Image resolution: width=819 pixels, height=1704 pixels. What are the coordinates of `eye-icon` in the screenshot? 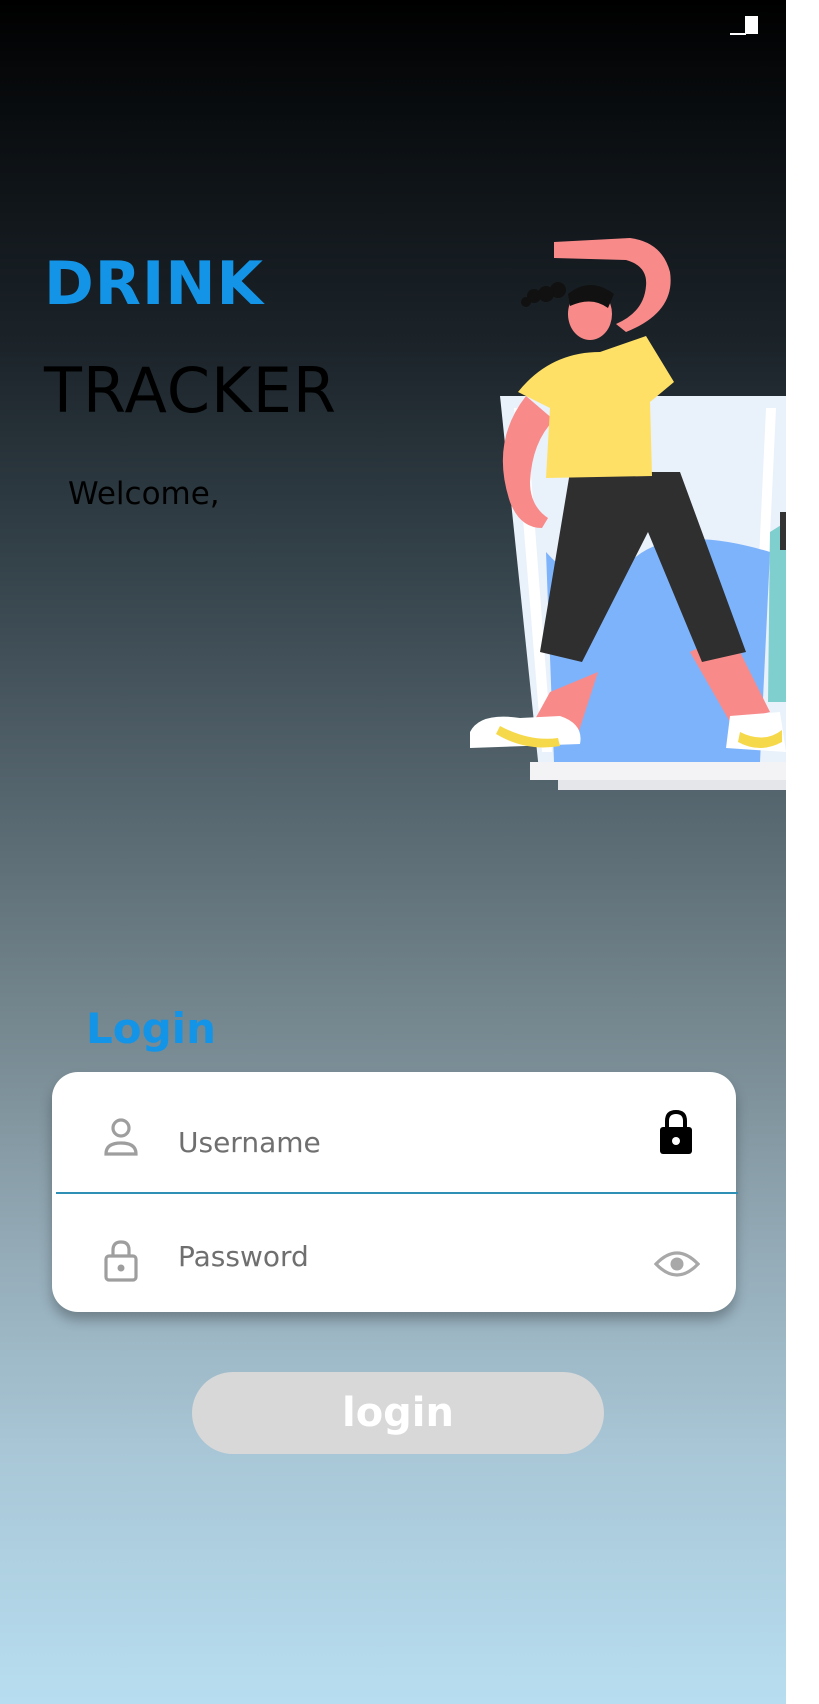 It's located at (677, 1264).